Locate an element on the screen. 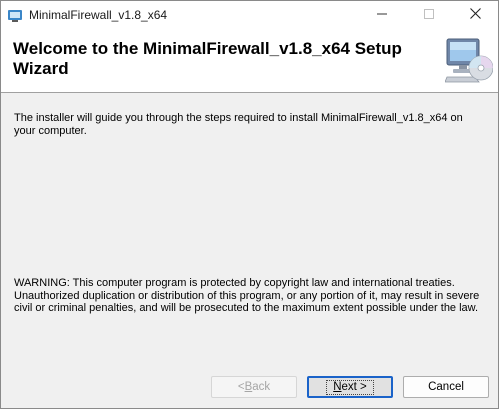 The width and height of the screenshot is (499, 409). maximize-button is located at coordinates (429, 15).